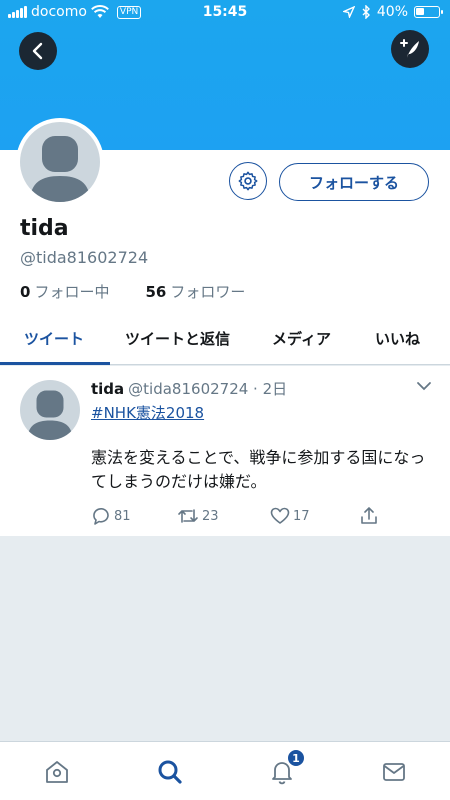  Describe the element at coordinates (107, 389) in the screenshot. I see `tweet-author-name: tida` at that location.